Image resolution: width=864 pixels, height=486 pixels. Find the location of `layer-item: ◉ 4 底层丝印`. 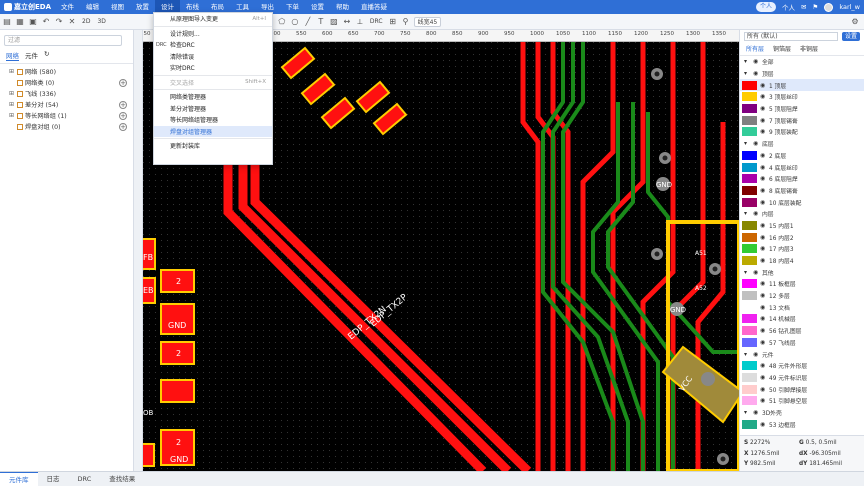

layer-item: ◉ 4 底层丝印 is located at coordinates (802, 167).